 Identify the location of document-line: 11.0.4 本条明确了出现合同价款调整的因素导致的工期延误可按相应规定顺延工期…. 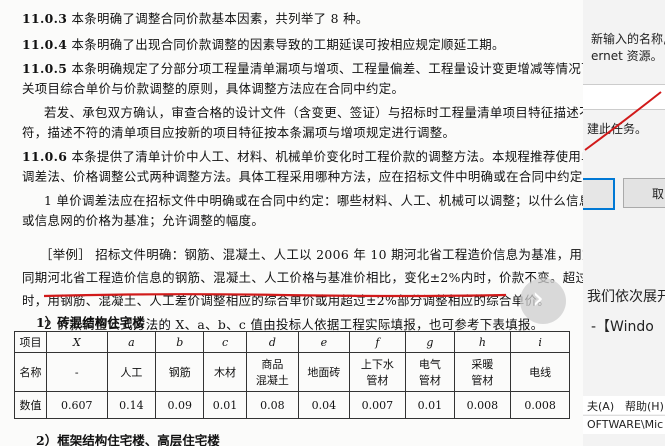
(263, 44).